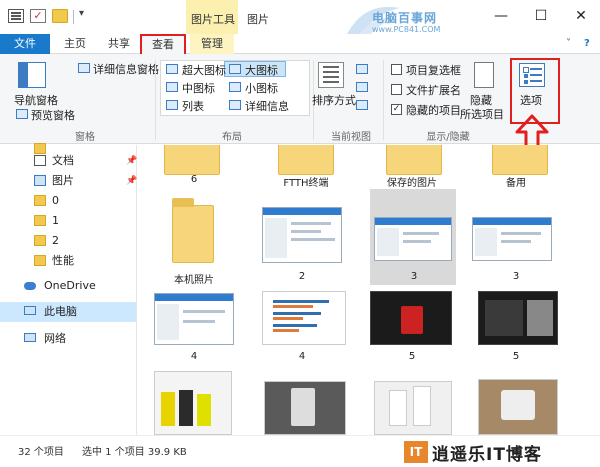  Describe the element at coordinates (68, 241) in the screenshot. I see `nav-item-folder-2: 2` at that location.